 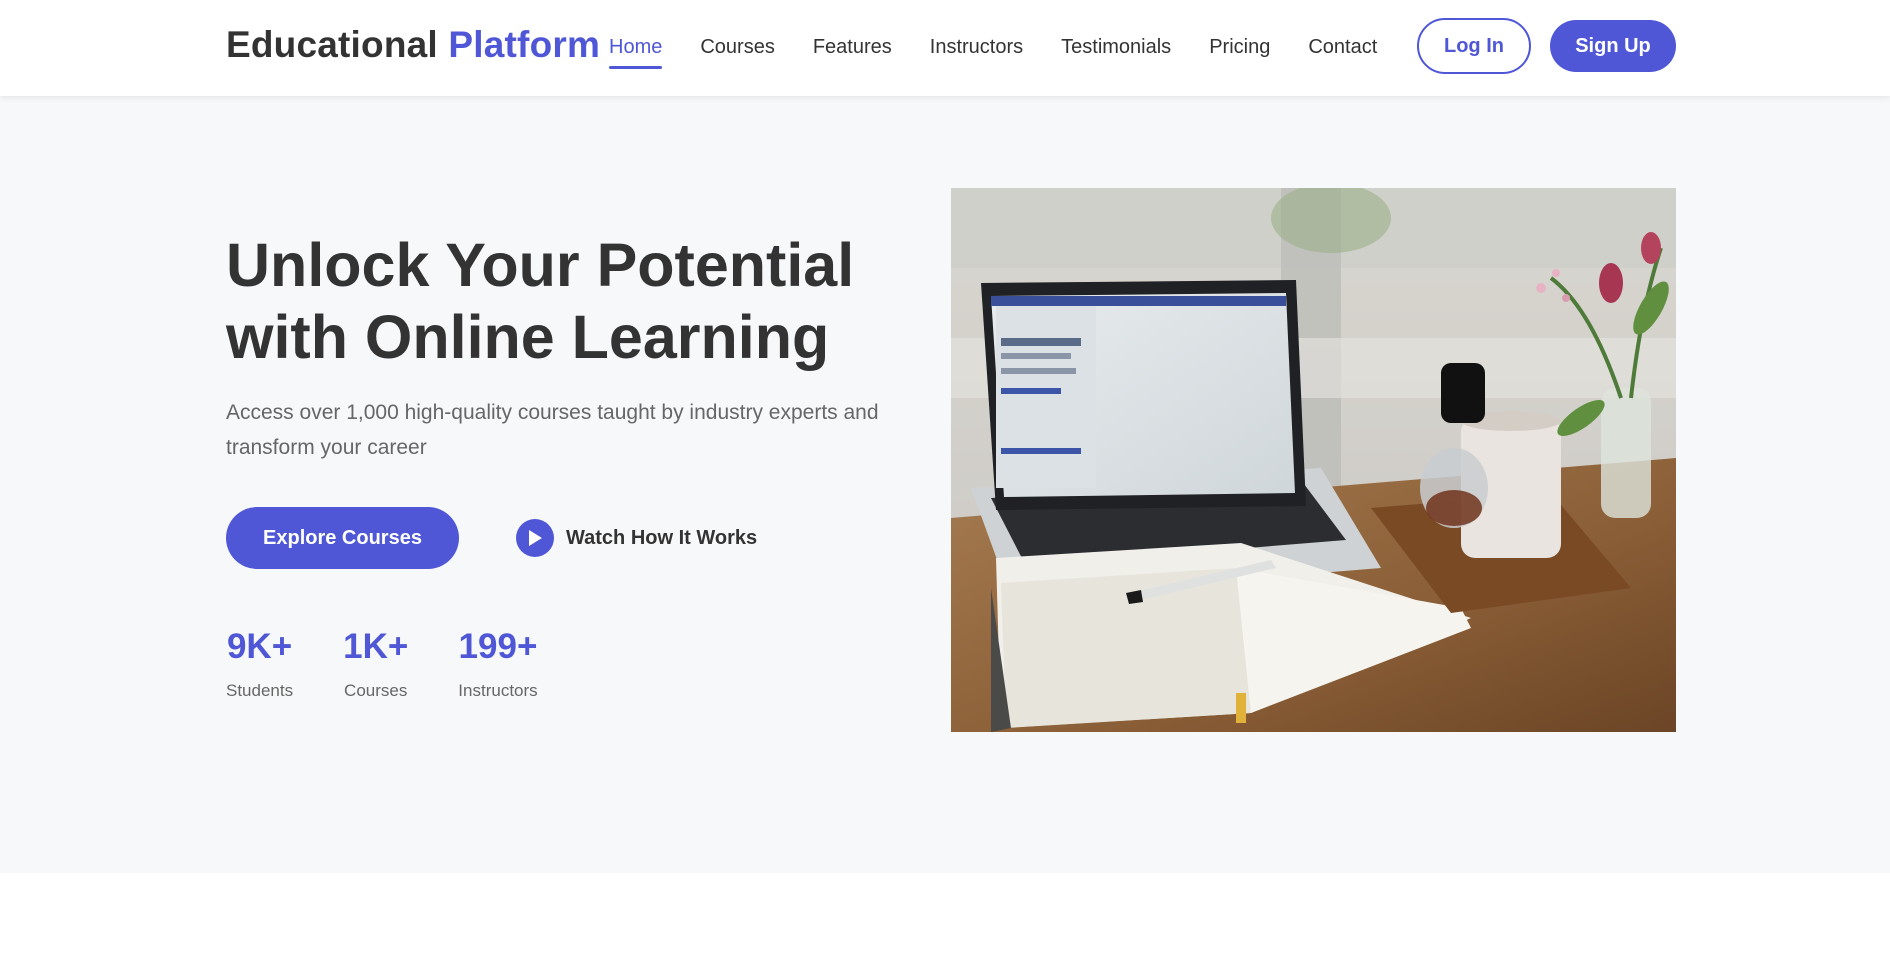 I want to click on page-below-hero, so click(x=945, y=913).